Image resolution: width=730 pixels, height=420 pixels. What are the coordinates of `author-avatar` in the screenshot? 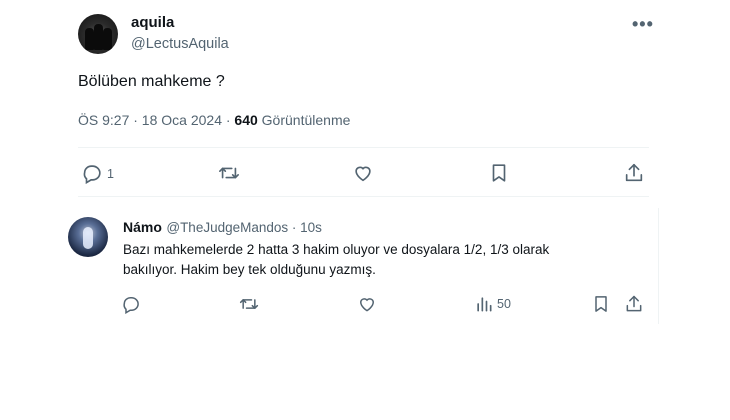 It's located at (98, 34).